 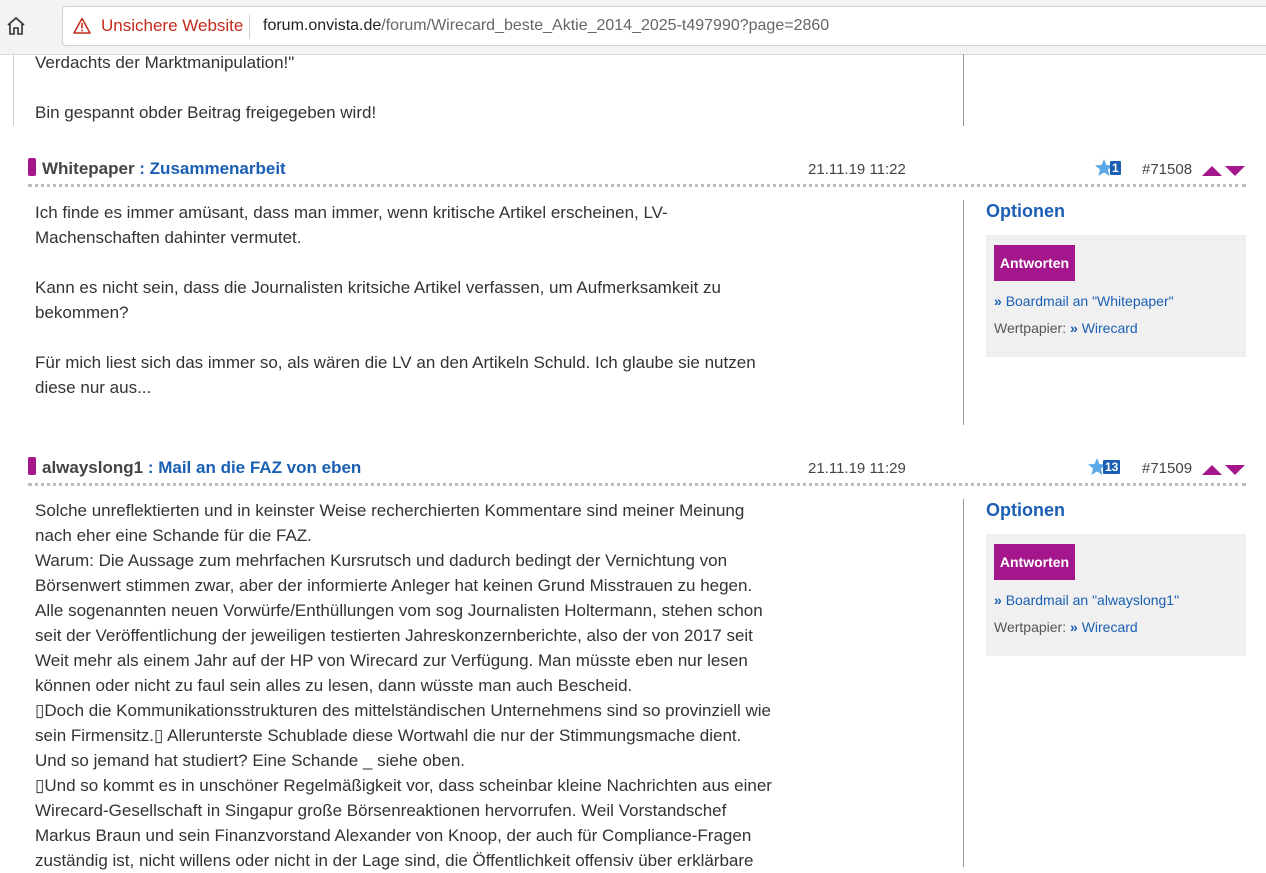 I want to click on post-title: Whitepaper : Zusammenarbeit, so click(x=164, y=169).